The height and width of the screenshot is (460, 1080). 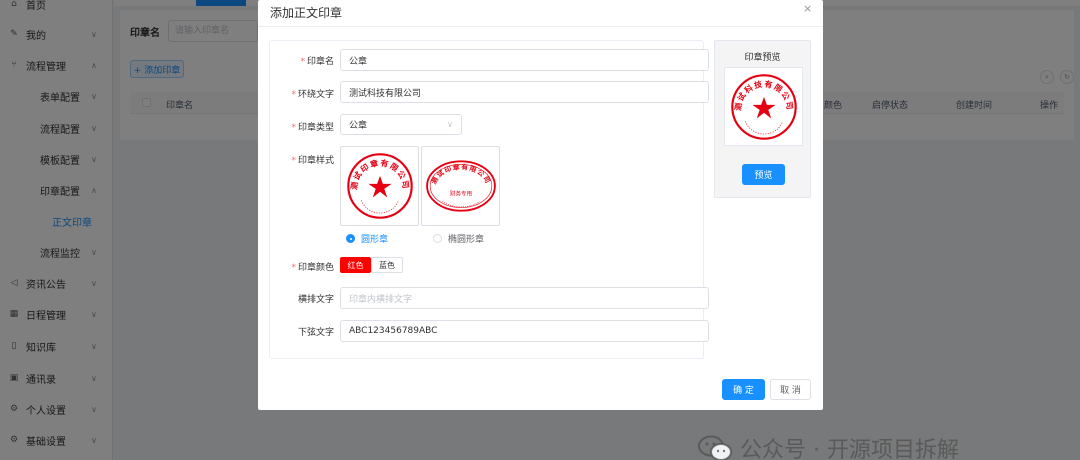 I want to click on style-radio-round: 圆形章, so click(x=367, y=238).